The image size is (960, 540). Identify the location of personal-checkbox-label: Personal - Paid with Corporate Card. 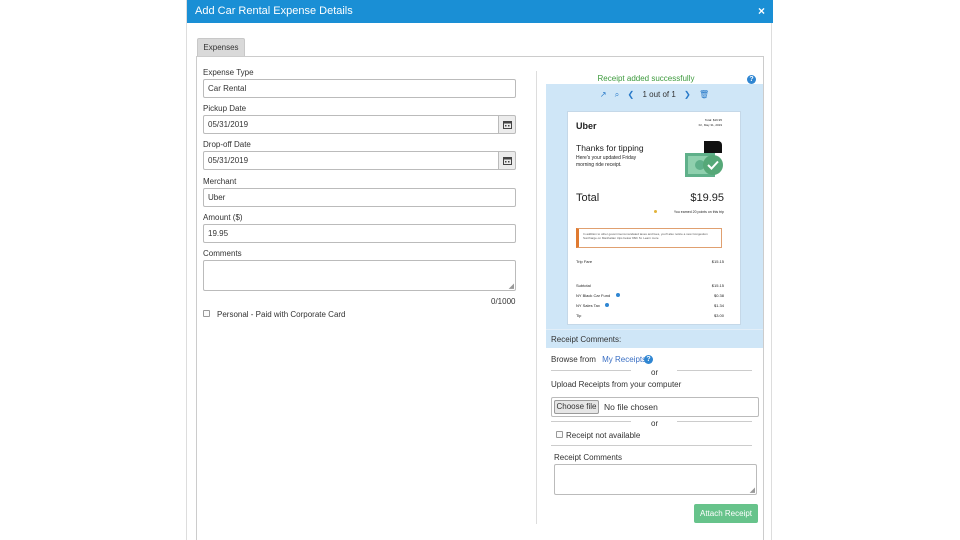
(281, 314).